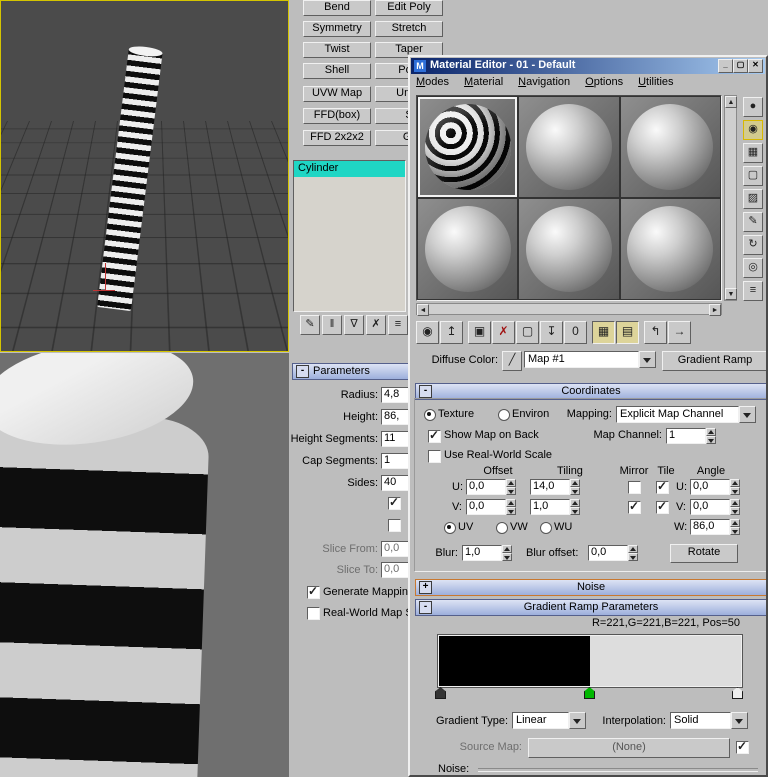 The image size is (768, 777). What do you see at coordinates (105, 594) in the screenshot?
I see `cylinder-closeup-body` at bounding box center [105, 594].